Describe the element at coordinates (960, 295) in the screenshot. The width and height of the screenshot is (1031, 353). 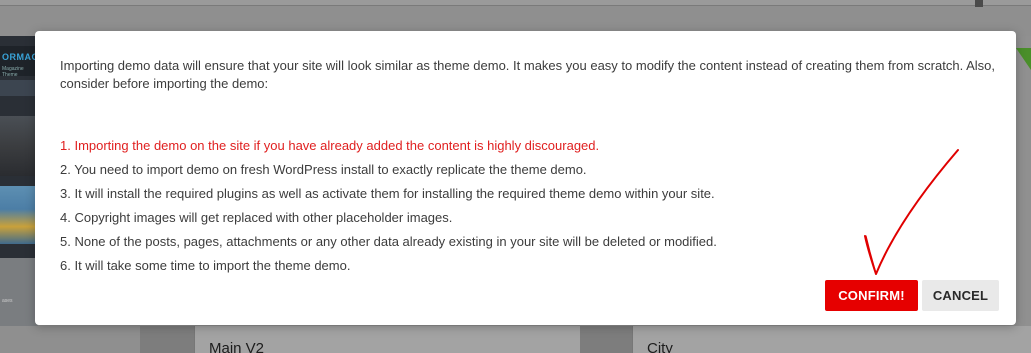
I see `cancel-button: CANCEL` at that location.